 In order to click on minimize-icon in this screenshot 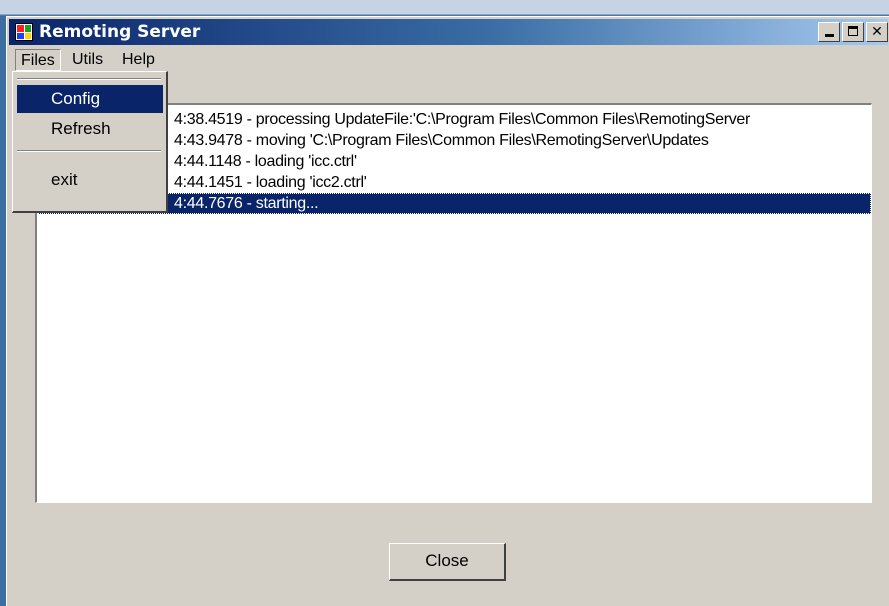, I will do `click(829, 35)`.